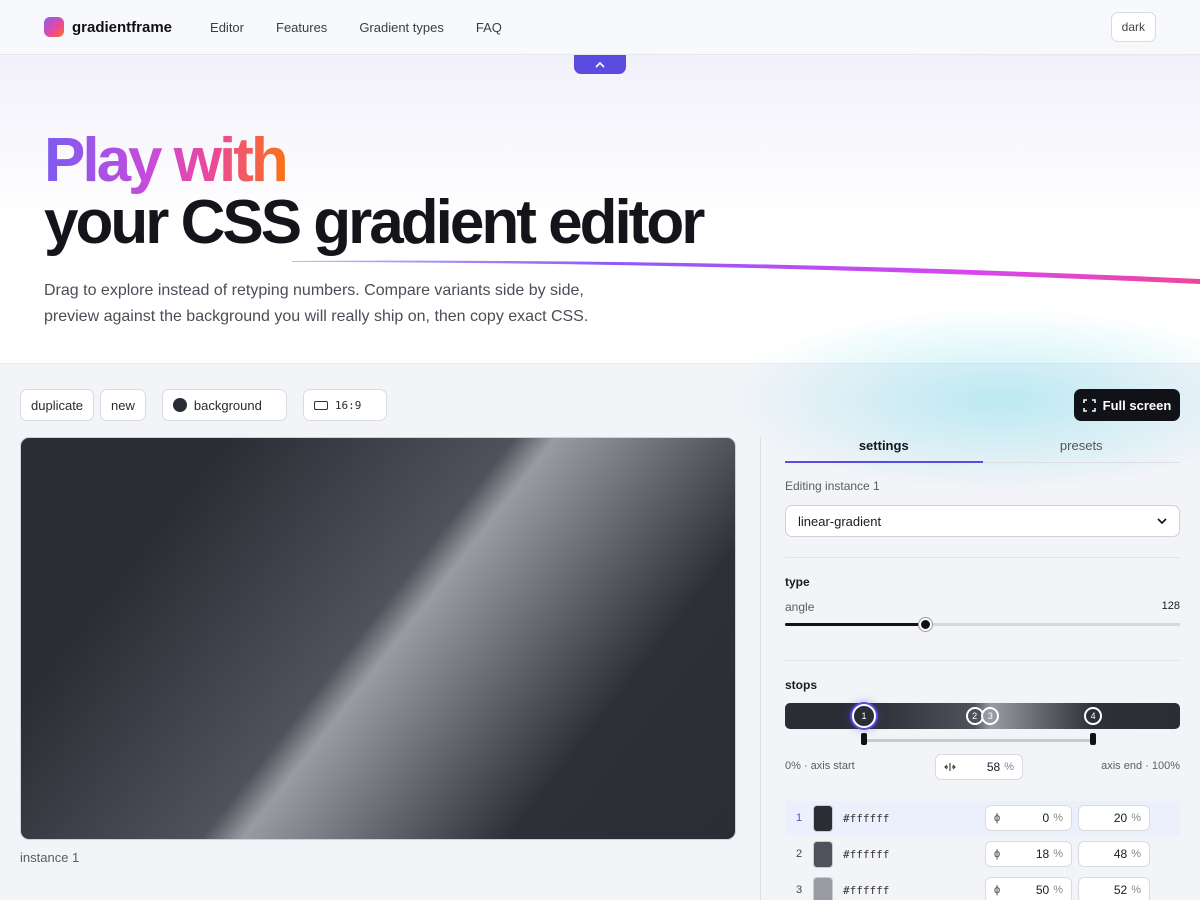 Image resolution: width=1200 pixels, height=900 pixels. Describe the element at coordinates (982, 521) in the screenshot. I see `gradient-type-select: linear-gradient` at that location.